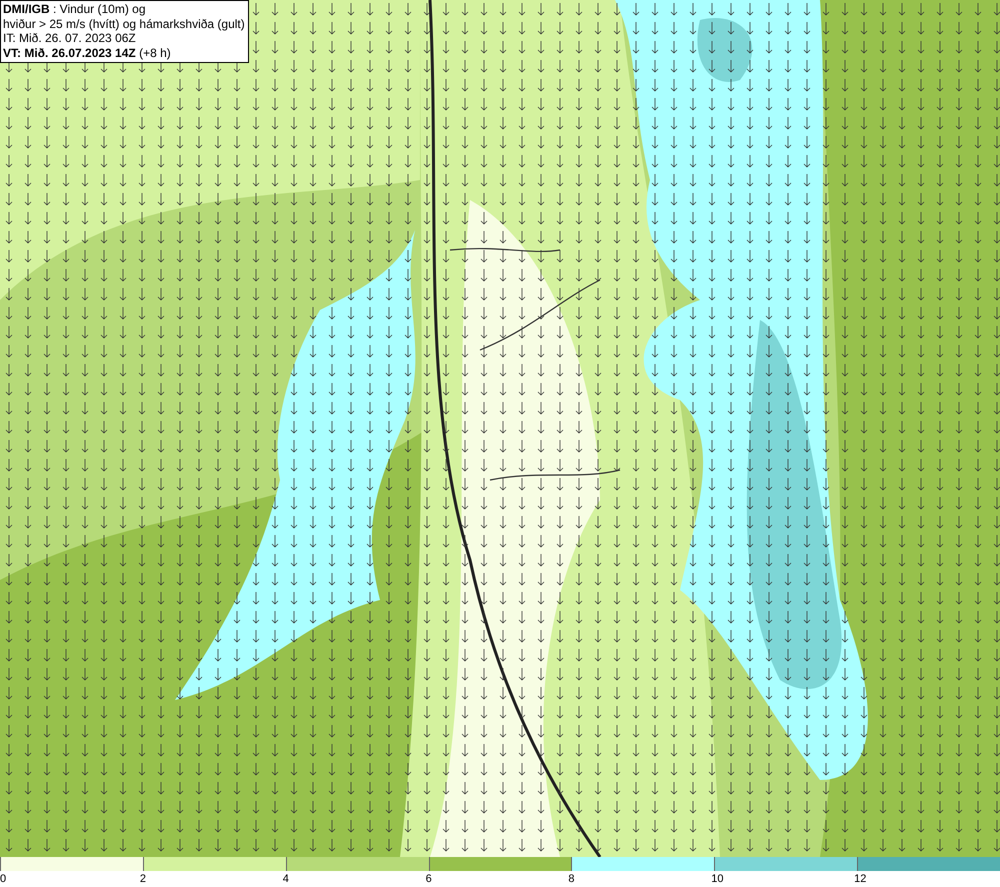  What do you see at coordinates (571, 879) in the screenshot?
I see `legend-label: 8` at bounding box center [571, 879].